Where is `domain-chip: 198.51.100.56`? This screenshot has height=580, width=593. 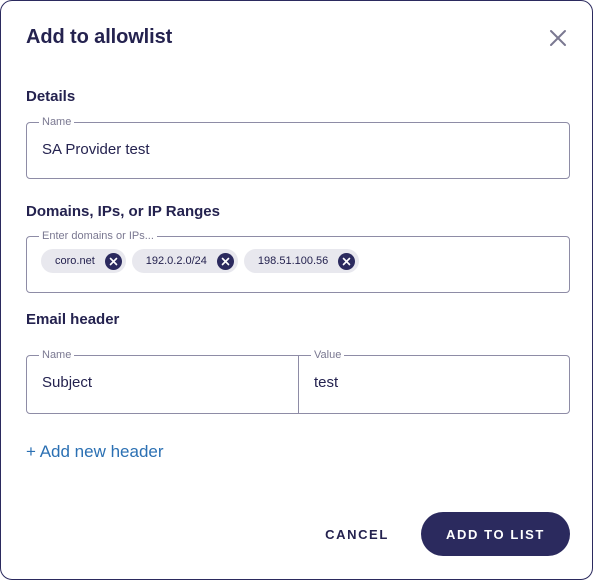
domain-chip: 198.51.100.56 is located at coordinates (301, 261).